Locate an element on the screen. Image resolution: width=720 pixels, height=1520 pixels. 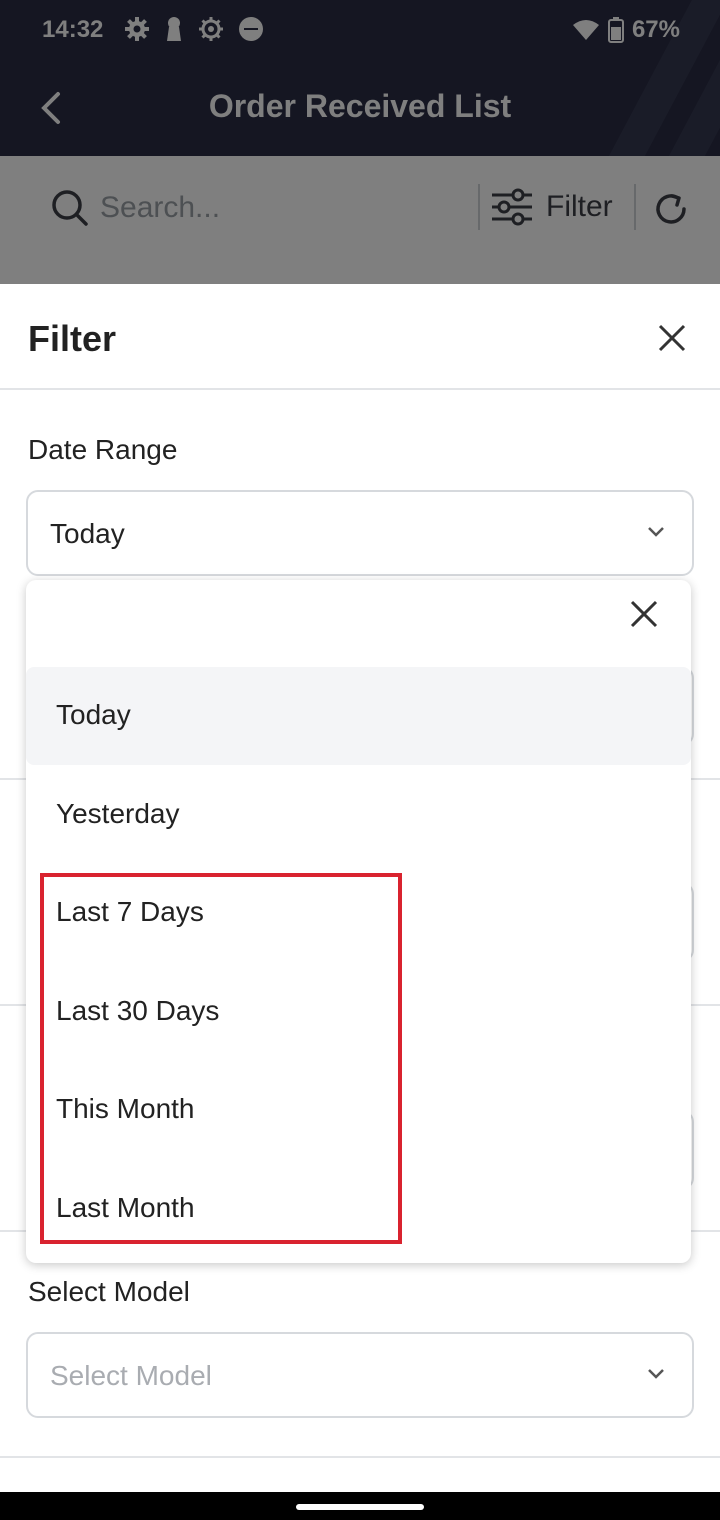
date-range-label: Date Range is located at coordinates (103, 449).